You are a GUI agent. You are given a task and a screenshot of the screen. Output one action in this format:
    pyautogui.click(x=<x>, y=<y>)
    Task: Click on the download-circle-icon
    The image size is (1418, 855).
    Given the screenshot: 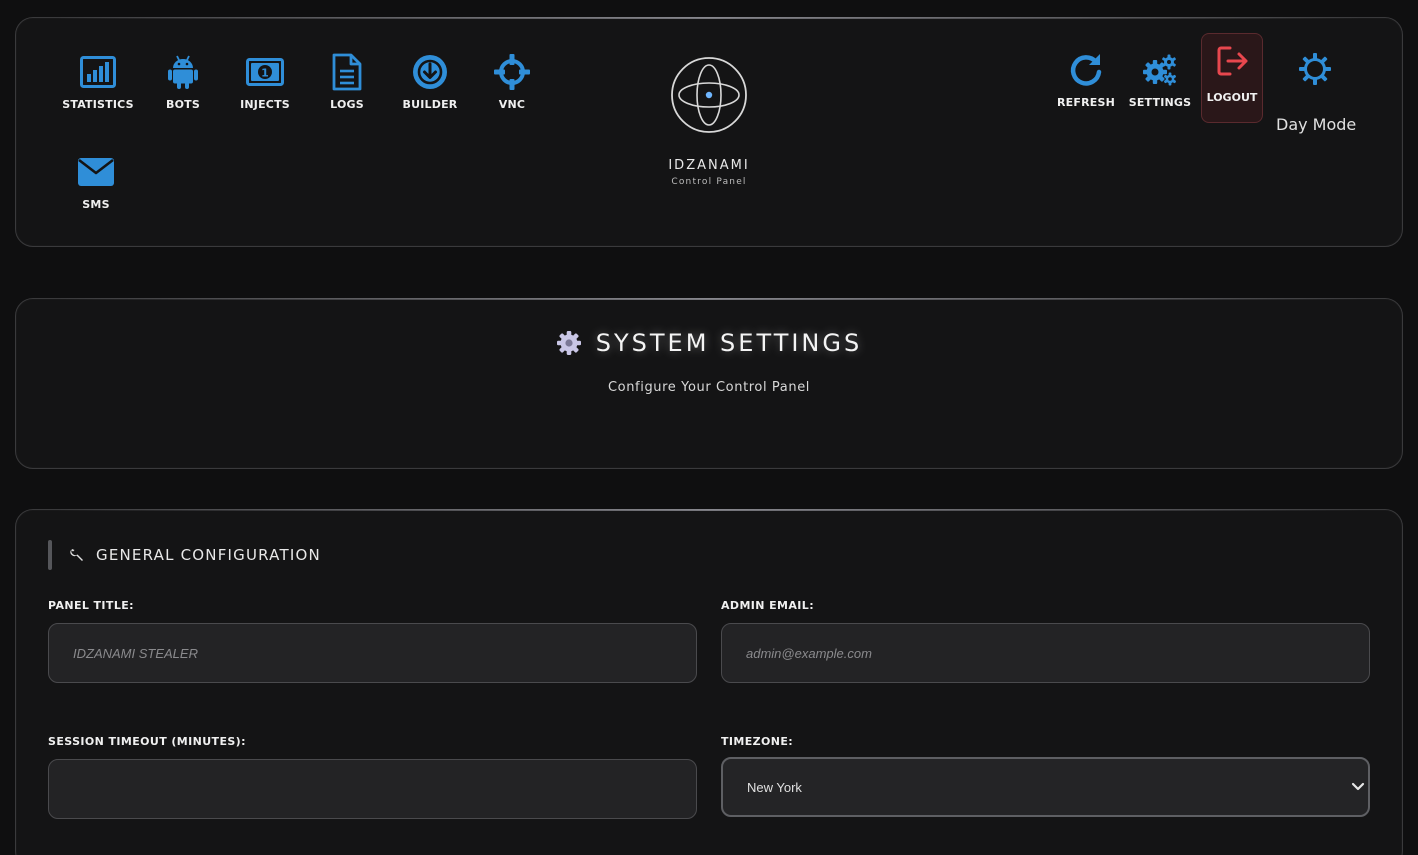 What is the action you would take?
    pyautogui.click(x=430, y=72)
    